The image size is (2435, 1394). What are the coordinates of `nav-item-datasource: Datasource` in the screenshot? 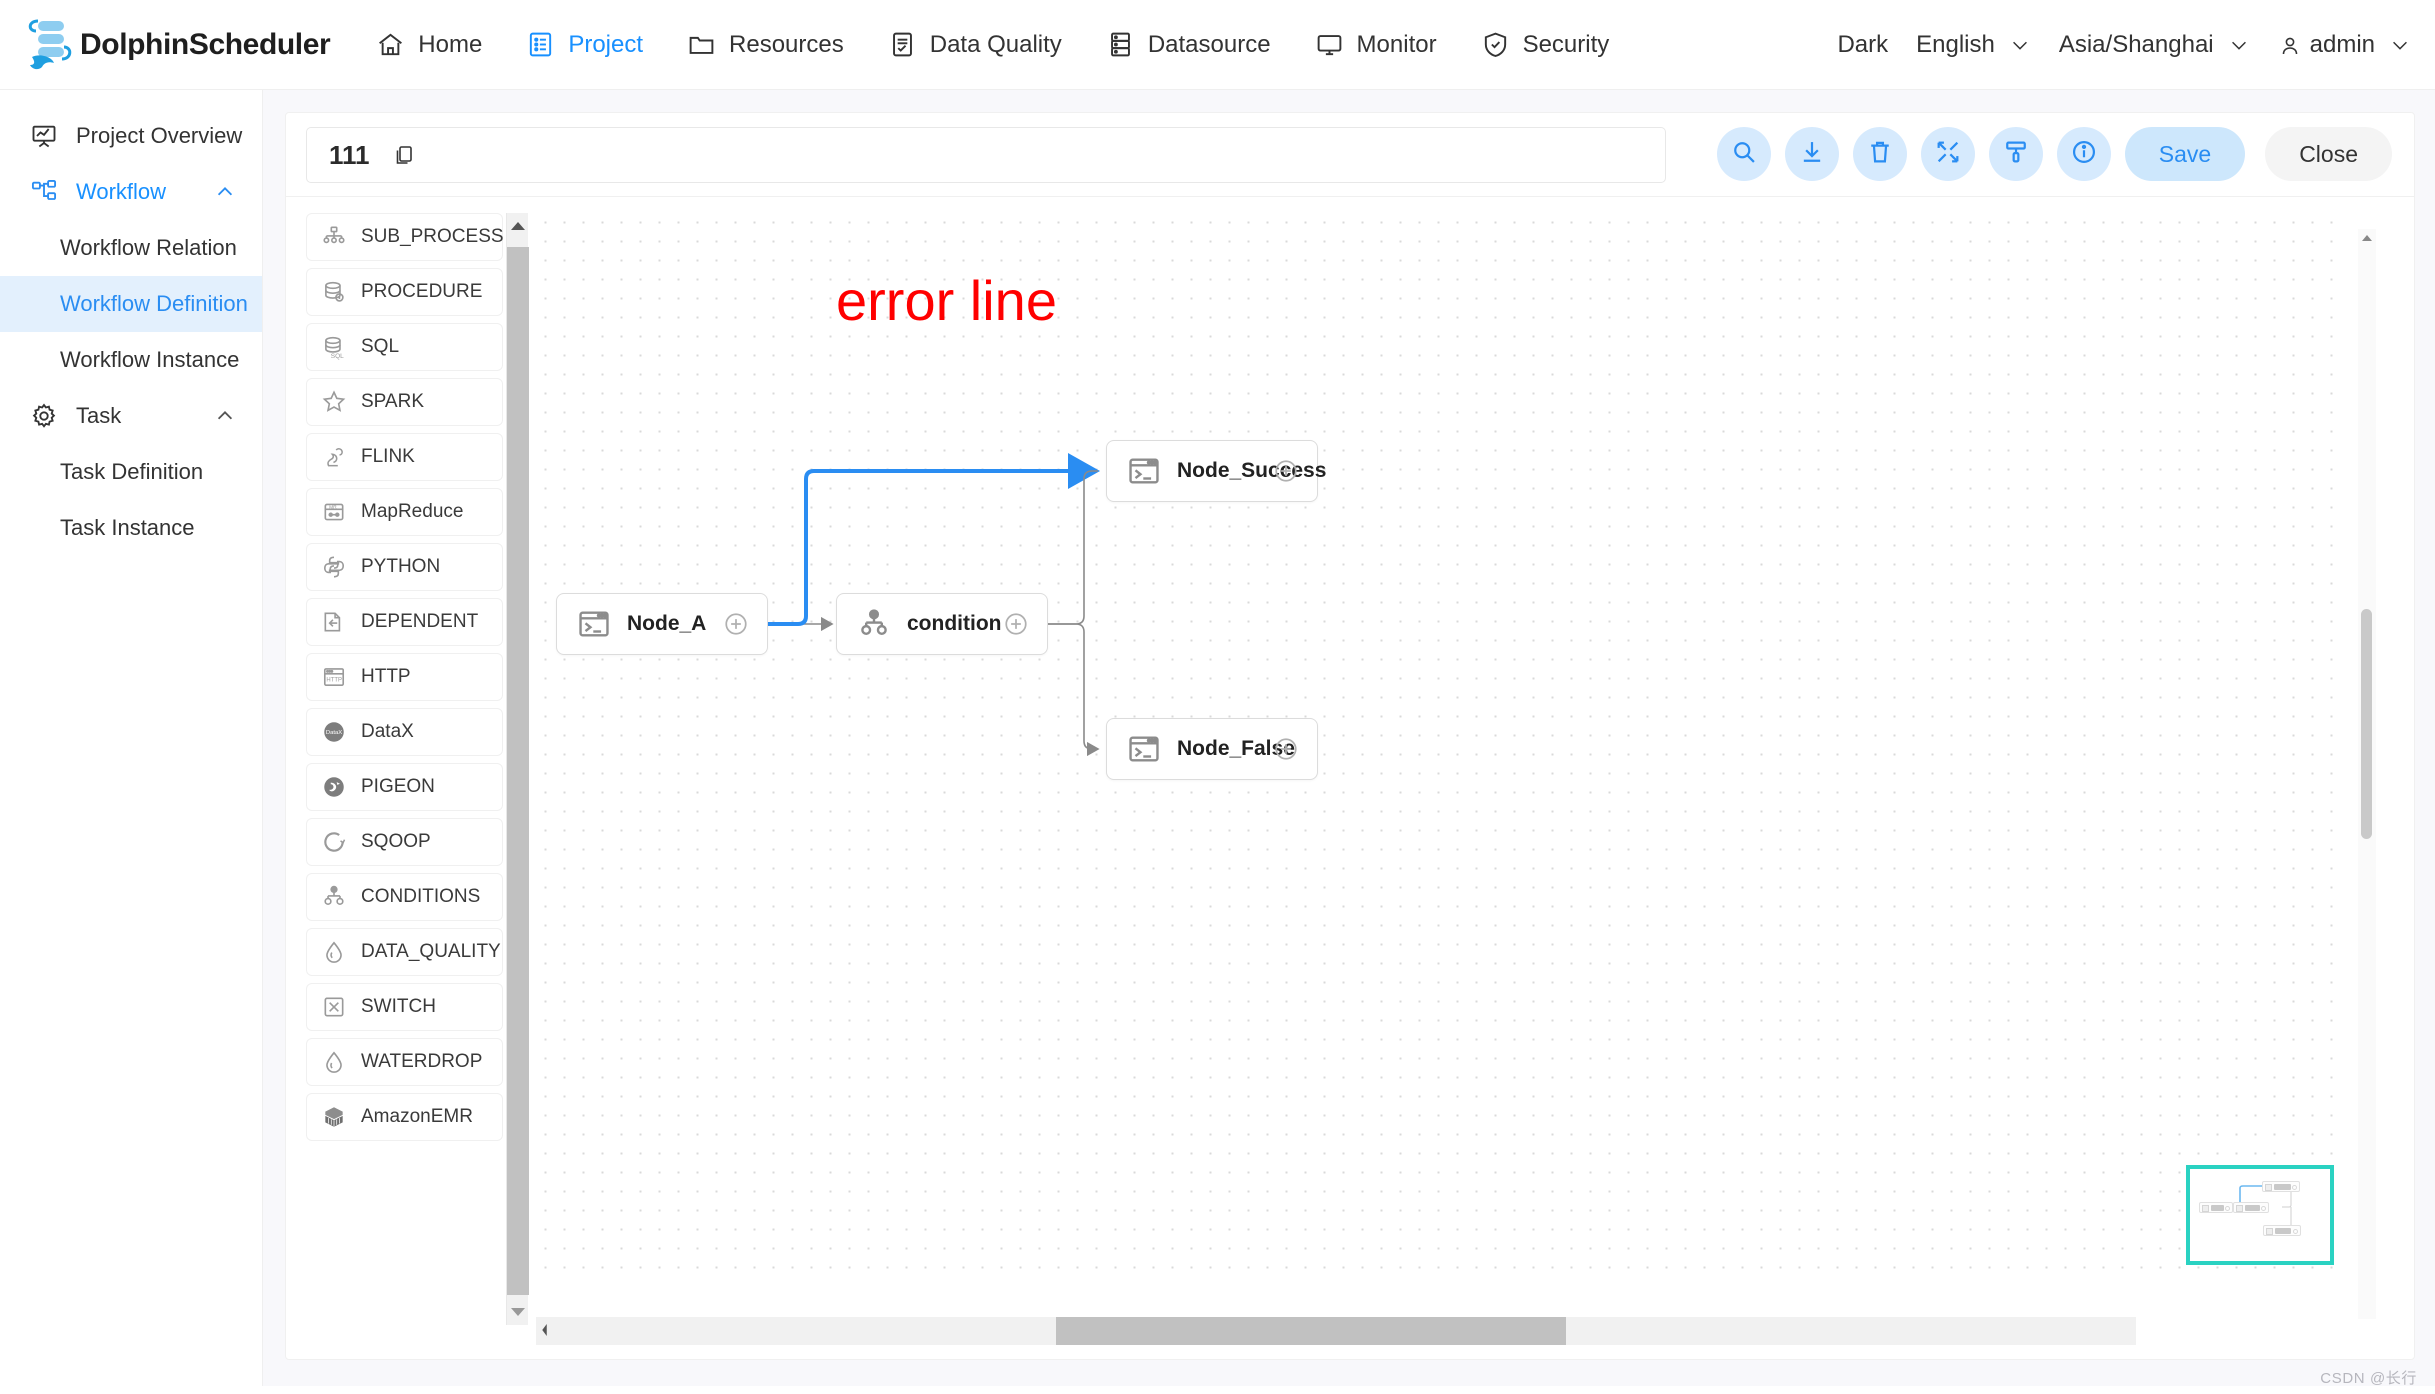 It's located at (1188, 44).